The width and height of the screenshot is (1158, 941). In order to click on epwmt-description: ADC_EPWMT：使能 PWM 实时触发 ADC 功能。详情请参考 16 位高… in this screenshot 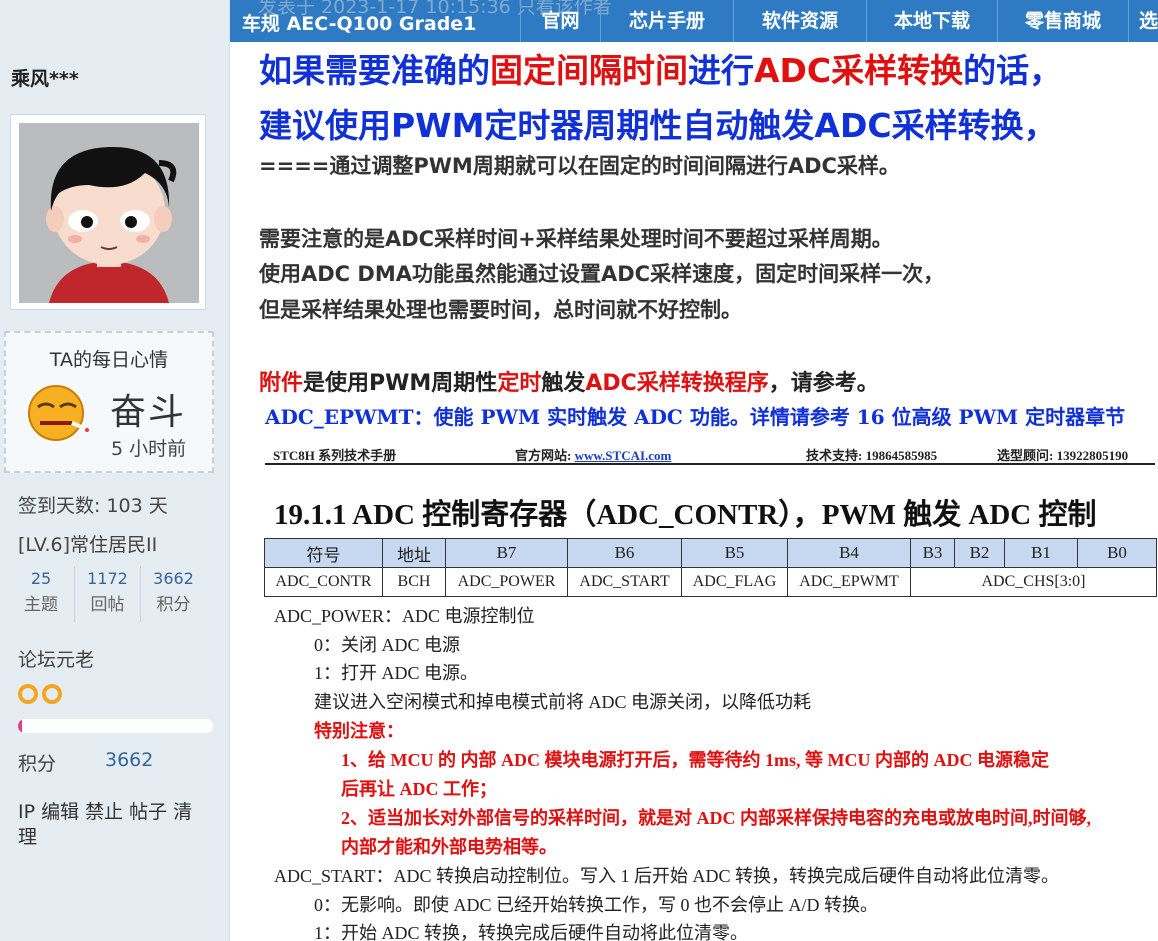, I will do `click(695, 417)`.